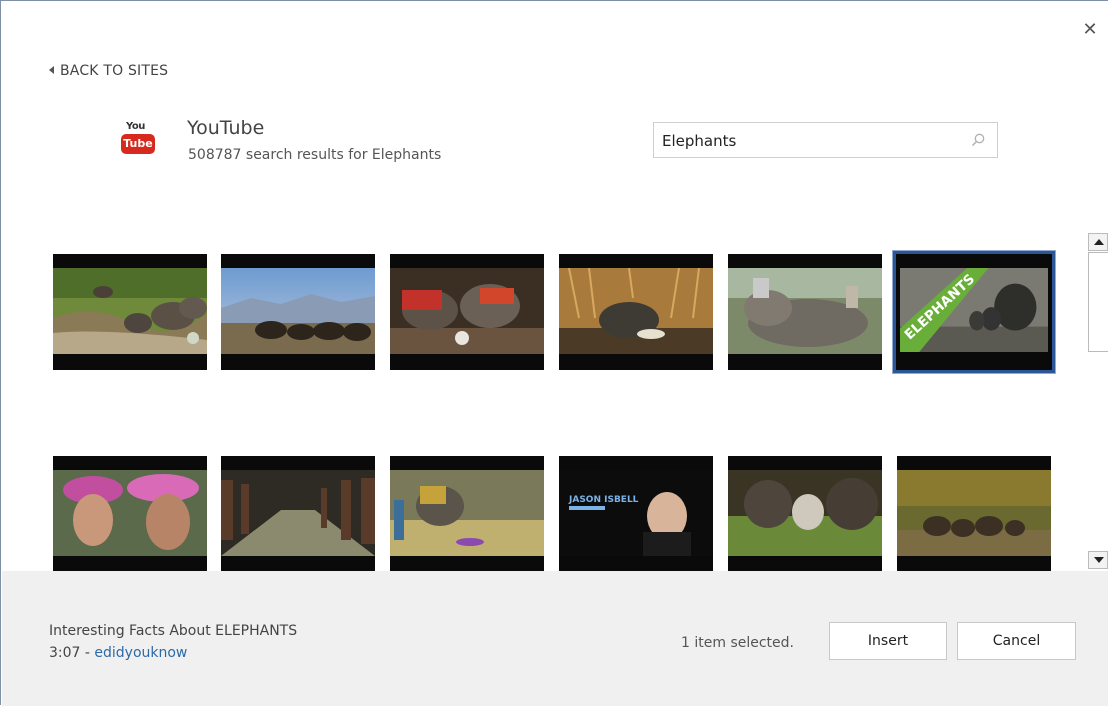 The image size is (1108, 706). I want to click on site-name: YouTube, so click(226, 128).